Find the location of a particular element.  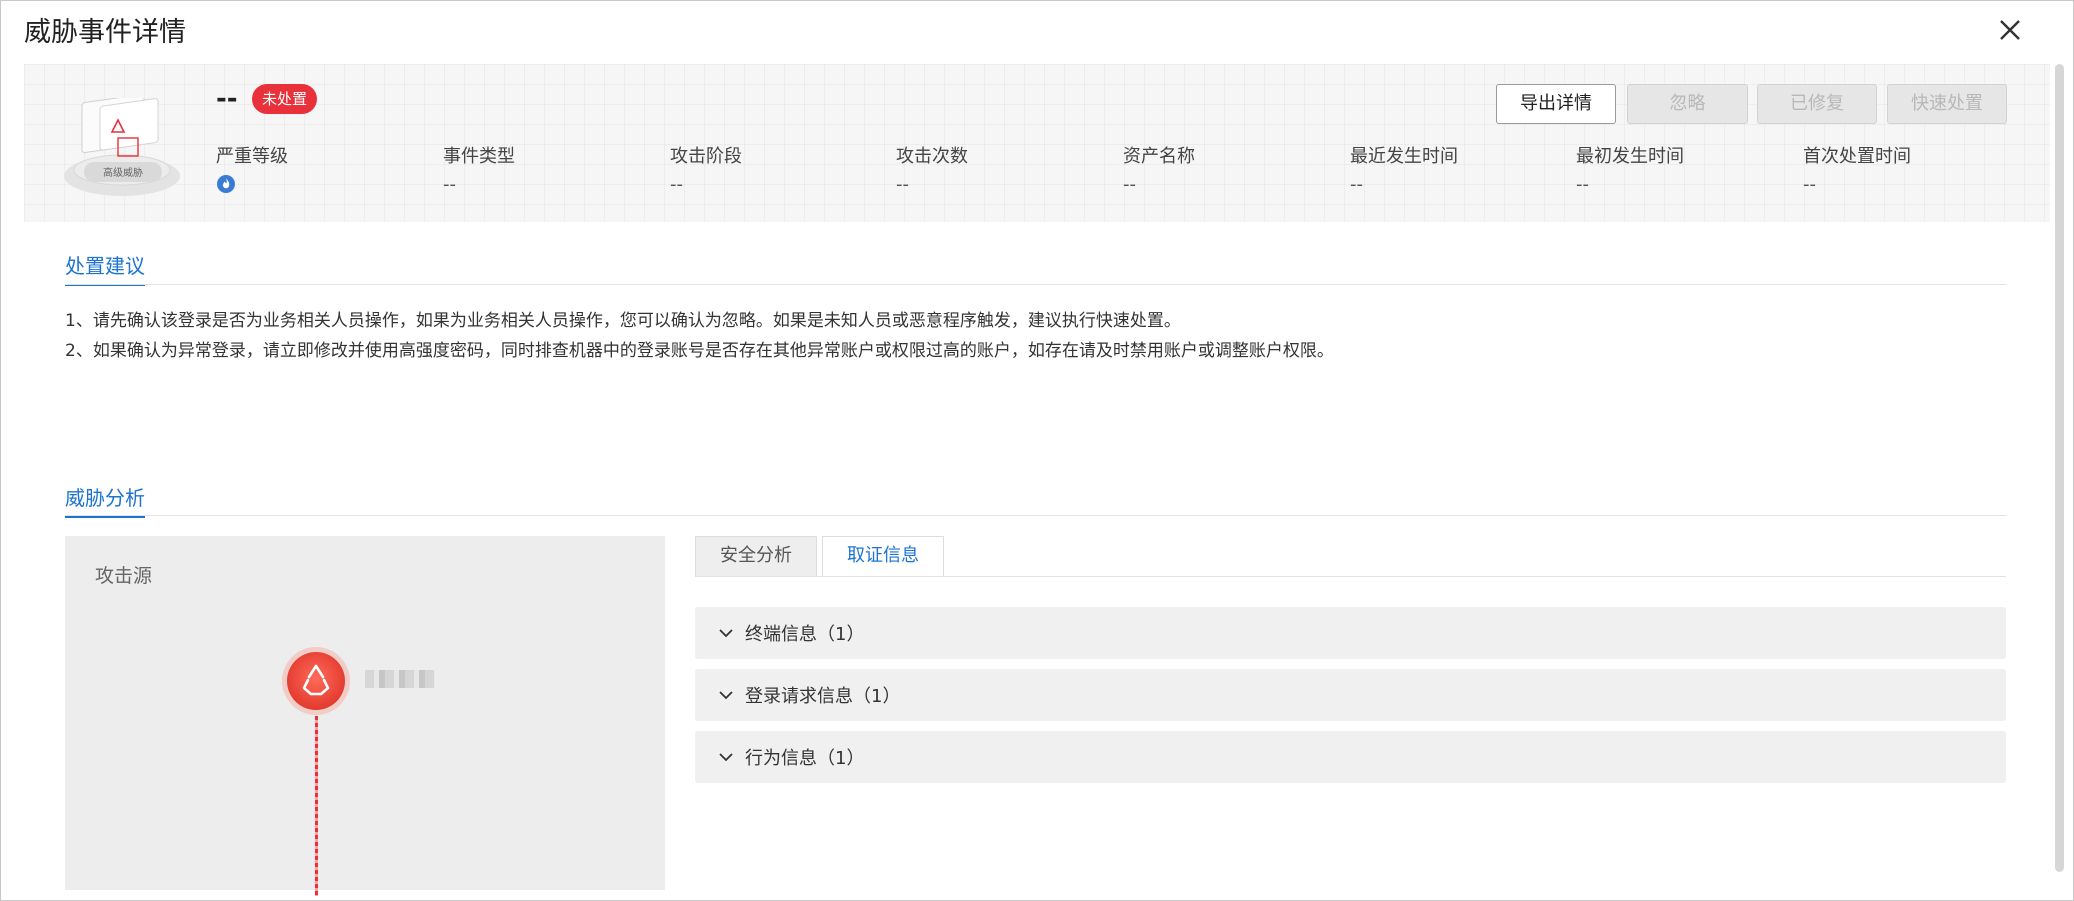

field-label: 最近发生时间 is located at coordinates (1404, 156).